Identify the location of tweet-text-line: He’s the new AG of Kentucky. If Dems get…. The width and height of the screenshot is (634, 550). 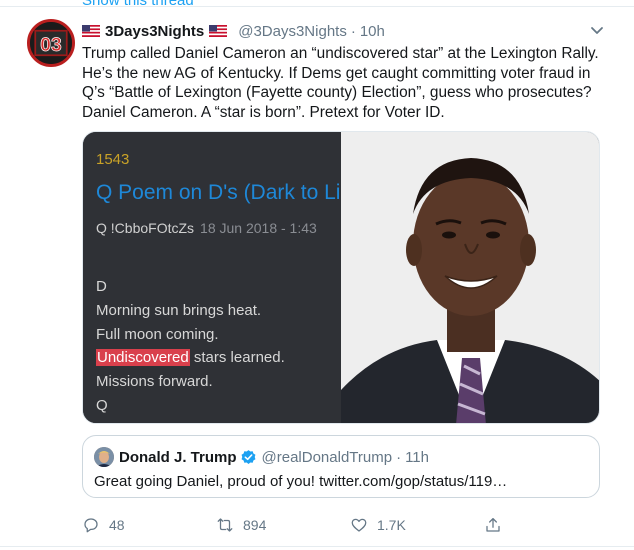
(336, 73).